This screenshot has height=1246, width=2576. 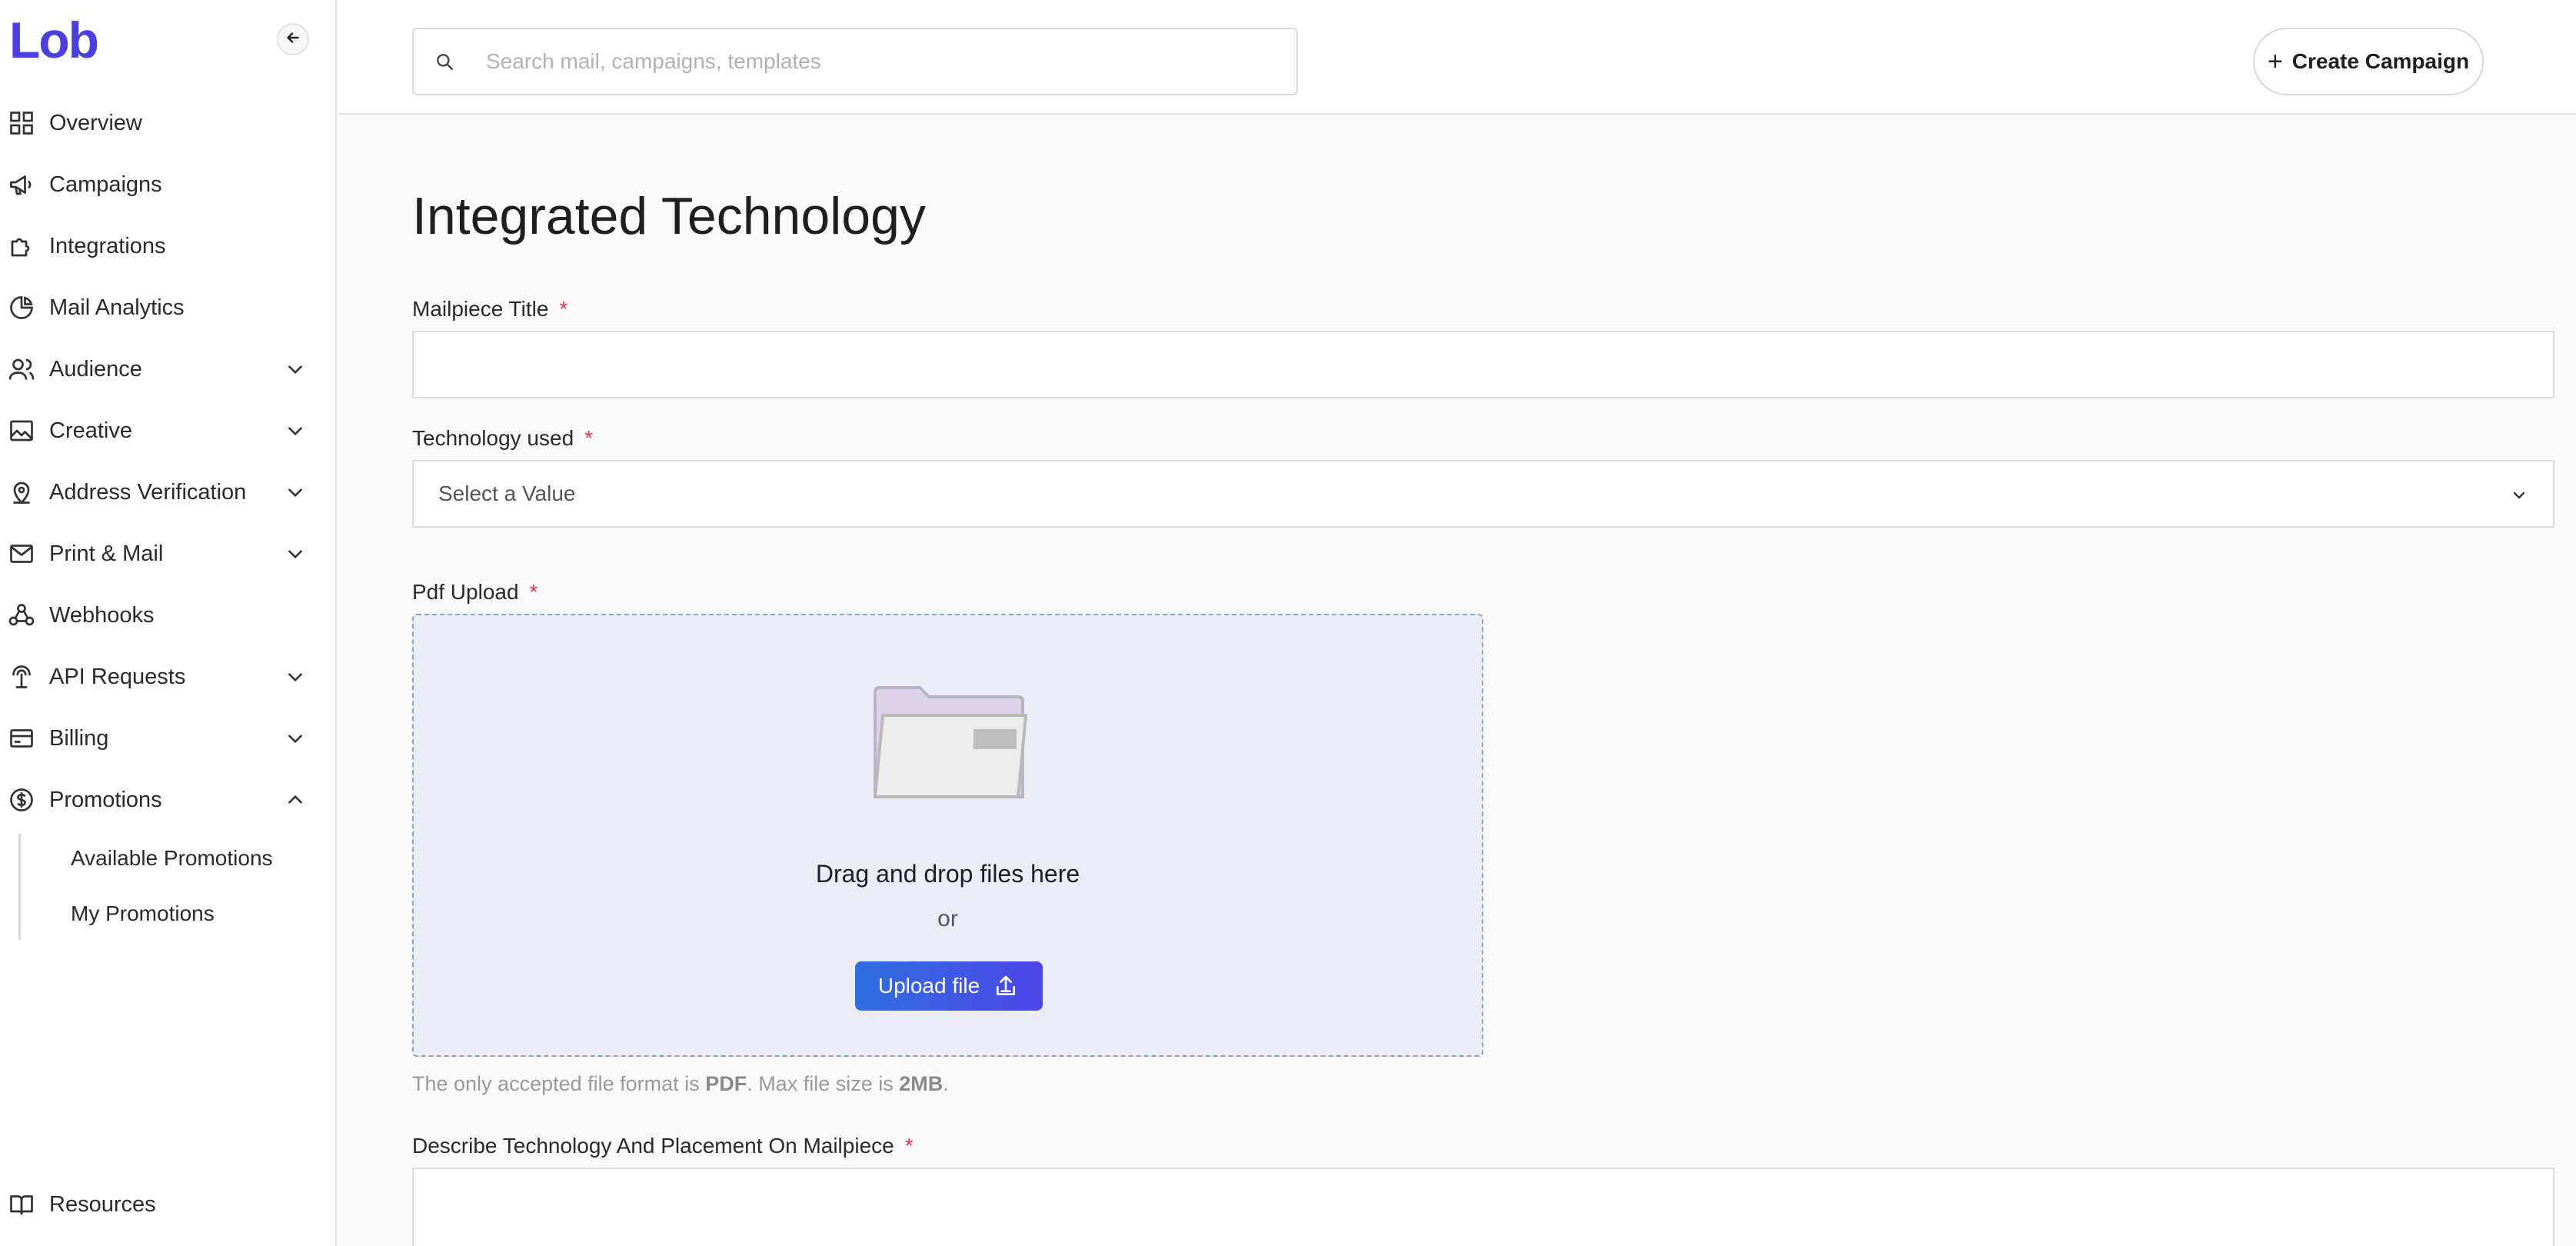 I want to click on dropzone-text: Drag and drop files here, so click(x=947, y=874).